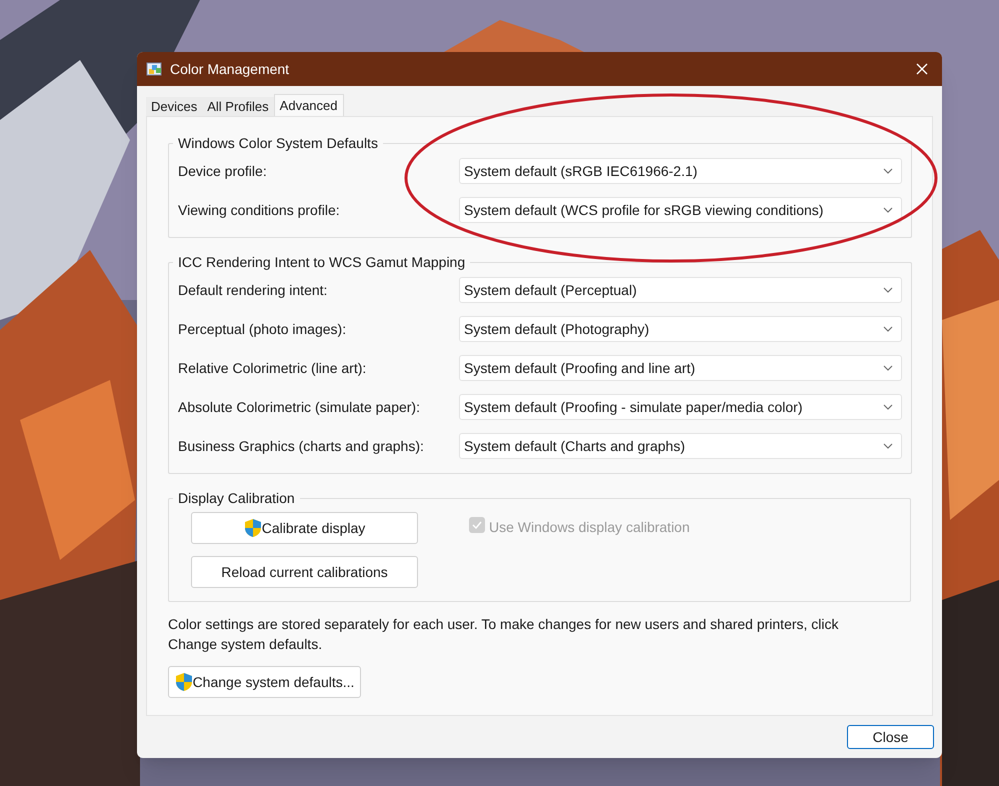 The image size is (999, 786). Describe the element at coordinates (680, 446) in the screenshot. I see `dropdown: System default (Charts and graphs)` at that location.